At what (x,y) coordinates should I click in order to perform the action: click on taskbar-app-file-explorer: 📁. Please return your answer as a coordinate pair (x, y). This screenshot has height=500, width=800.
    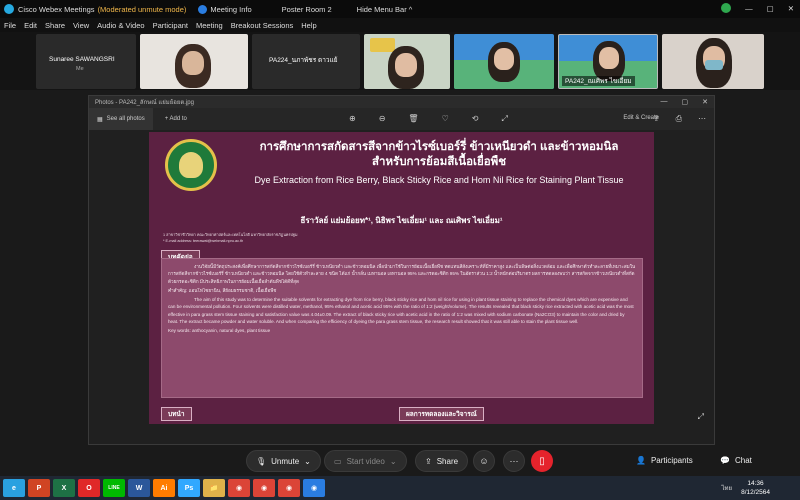
    Looking at the image, I should click on (214, 488).